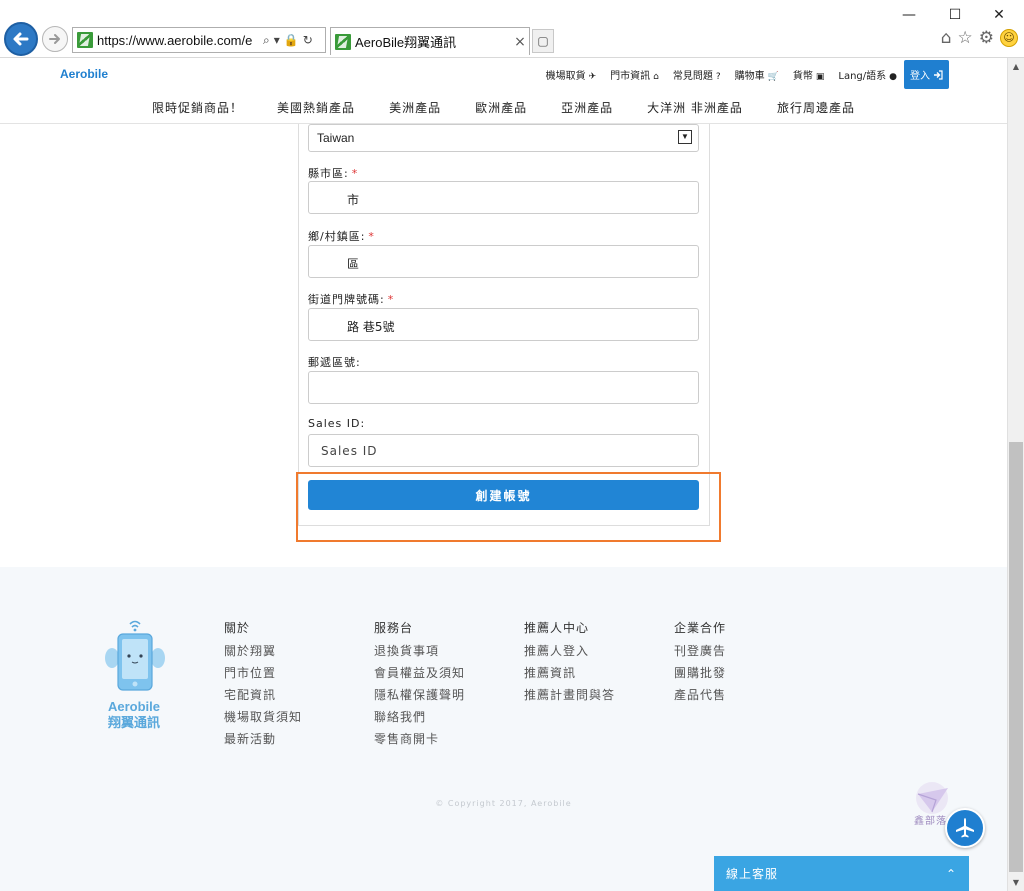 The width and height of the screenshot is (1024, 891). What do you see at coordinates (744, 677) in the screenshot?
I see `footer-link: 團購批發` at bounding box center [744, 677].